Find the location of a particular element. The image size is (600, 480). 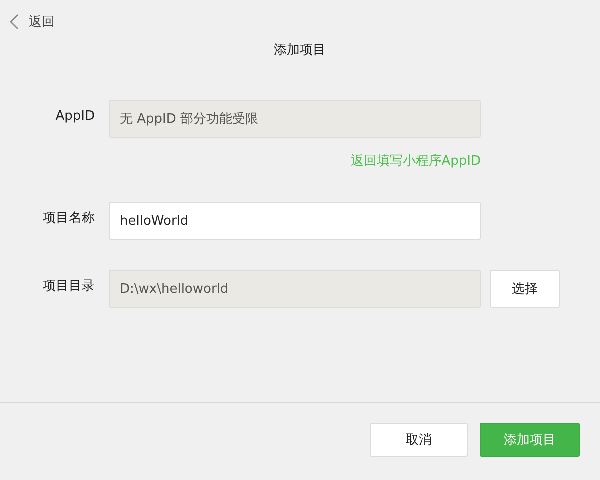

dialog-title: 添加项目 is located at coordinates (300, 51).